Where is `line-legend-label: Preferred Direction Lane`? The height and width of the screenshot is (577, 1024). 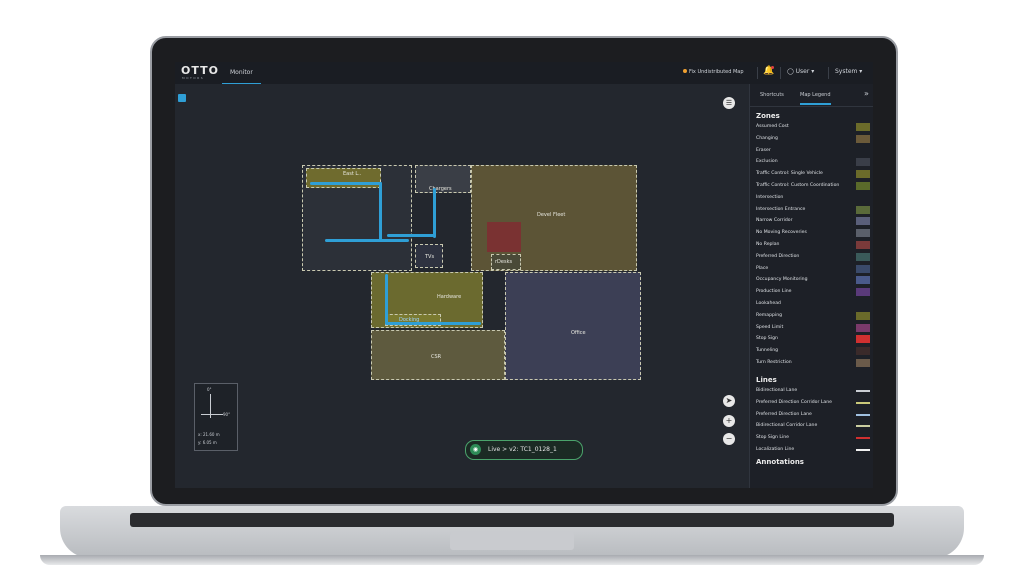
line-legend-label: Preferred Direction Lane is located at coordinates (784, 414).